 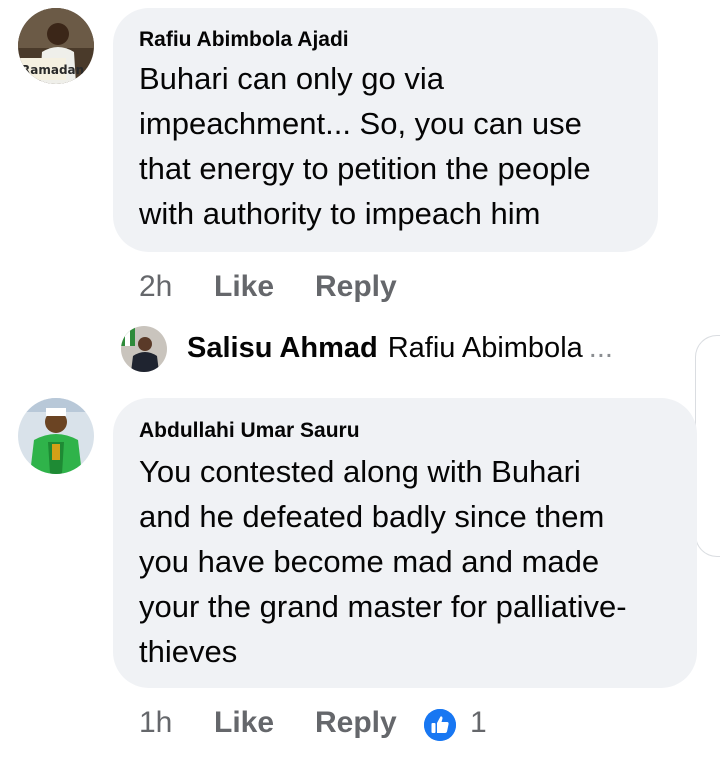 I want to click on comment-line: Buhari can only go via, so click(x=292, y=78).